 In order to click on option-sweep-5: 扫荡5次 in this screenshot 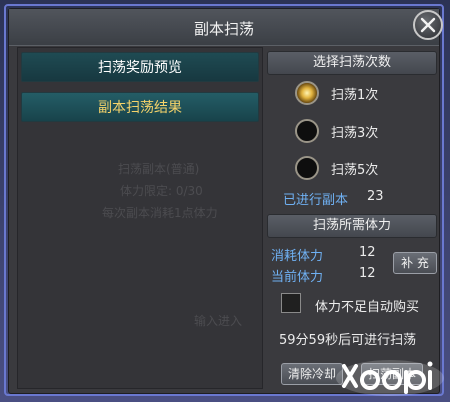, I will do `click(336, 168)`.